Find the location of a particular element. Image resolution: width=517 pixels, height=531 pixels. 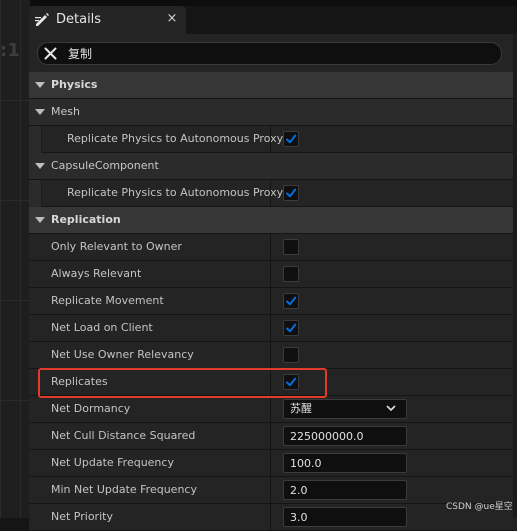

property-row: Always Relevant is located at coordinates (273, 274).